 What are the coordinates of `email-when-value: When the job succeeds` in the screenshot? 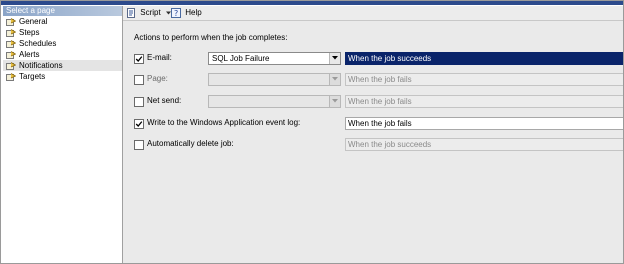 It's located at (390, 58).